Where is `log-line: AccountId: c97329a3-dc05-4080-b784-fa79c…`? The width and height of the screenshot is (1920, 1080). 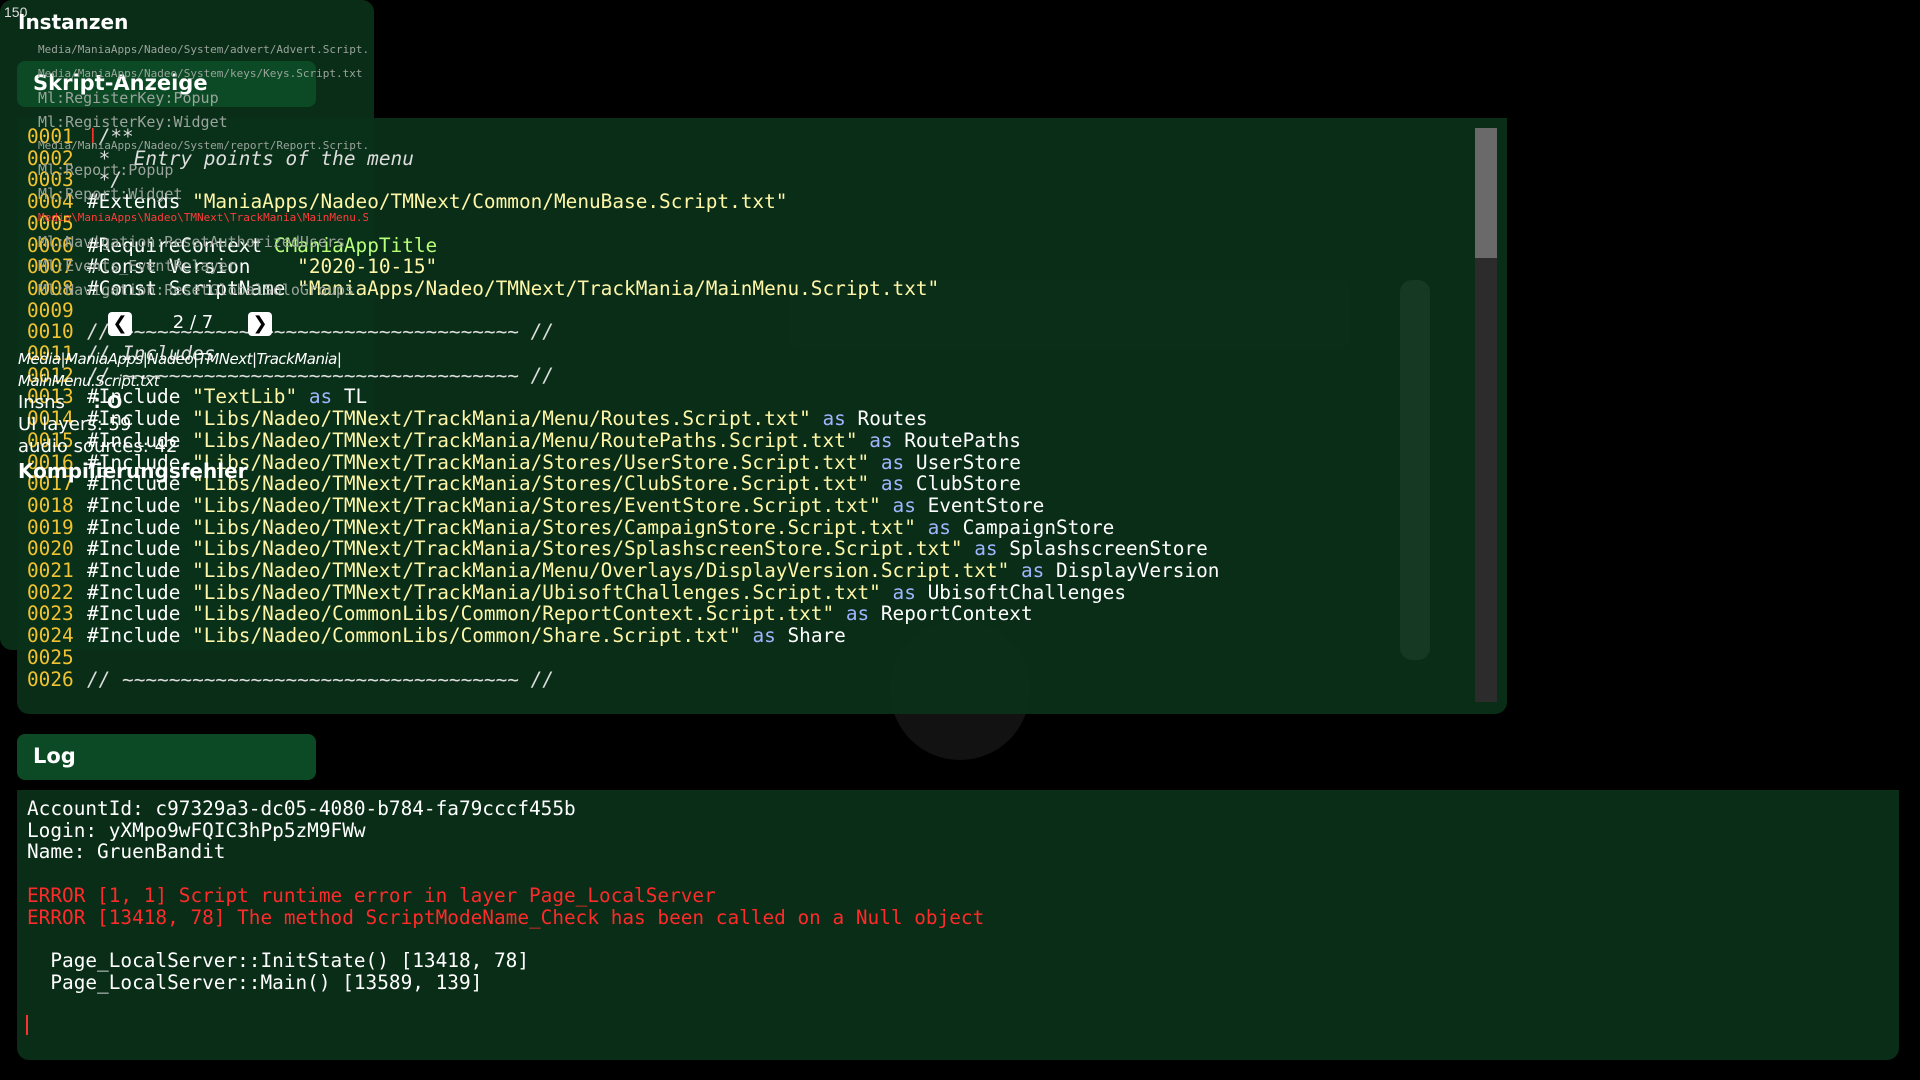 log-line: AccountId: c97329a3-dc05-4080-b784-fa79c… is located at coordinates (301, 808).